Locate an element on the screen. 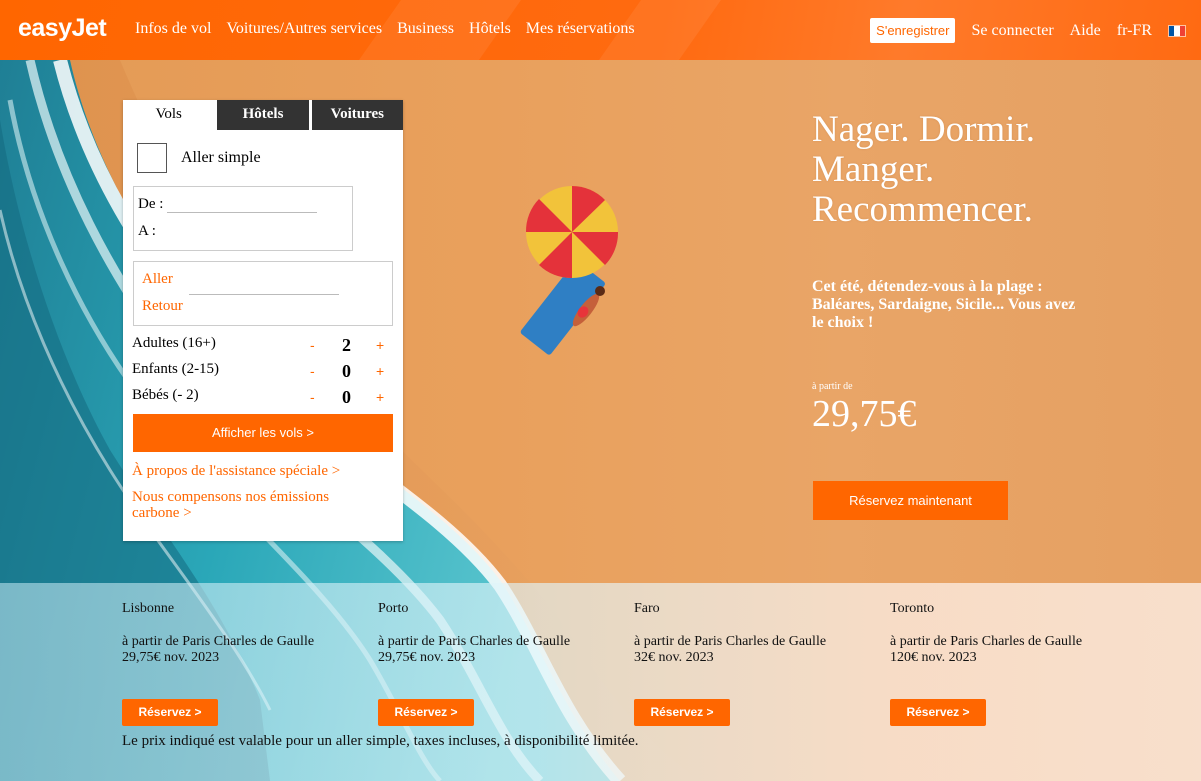  infants-plus-button: + is located at coordinates (380, 397).